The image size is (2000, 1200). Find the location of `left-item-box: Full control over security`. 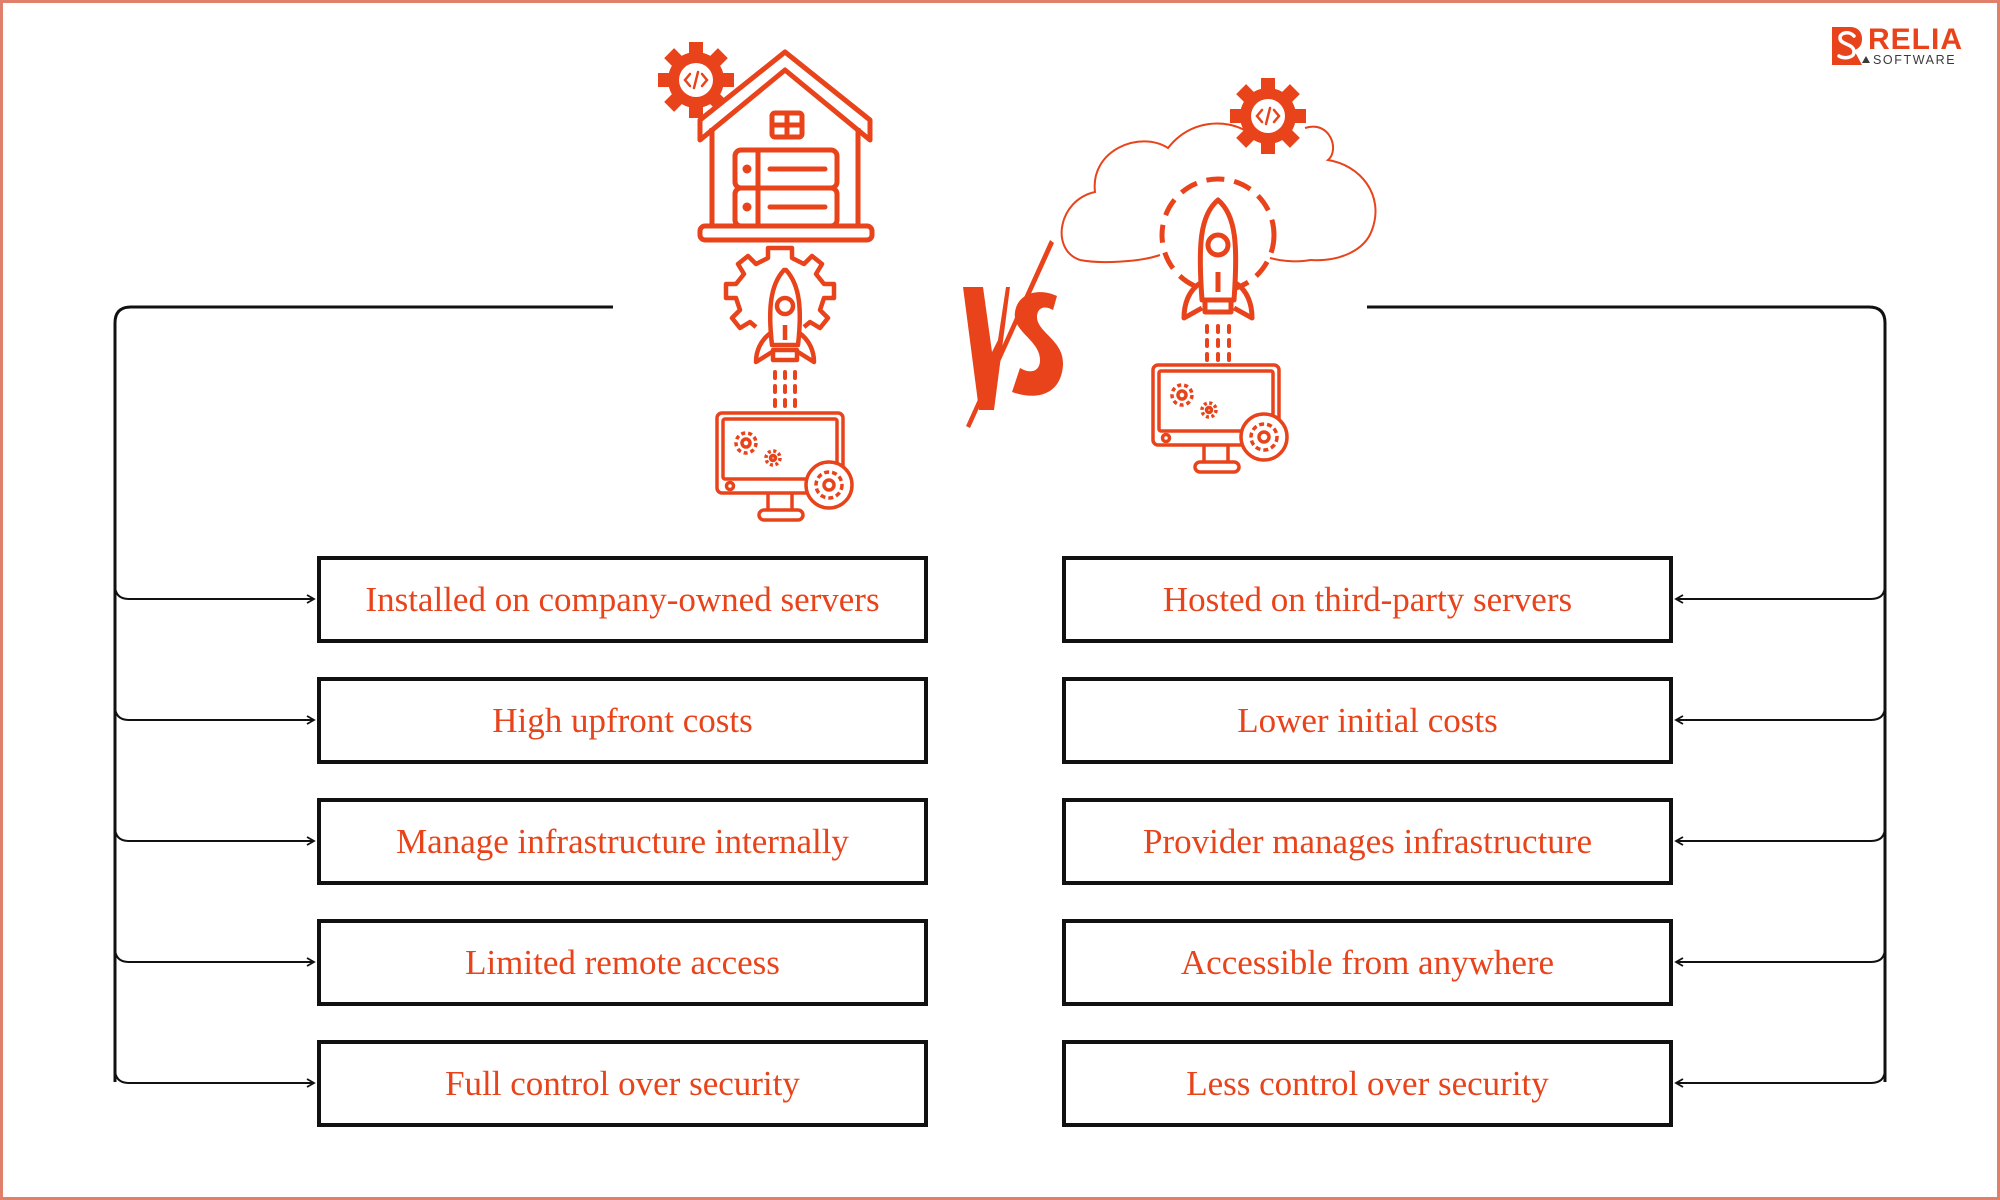

left-item-box: Full control over security is located at coordinates (622, 1083).